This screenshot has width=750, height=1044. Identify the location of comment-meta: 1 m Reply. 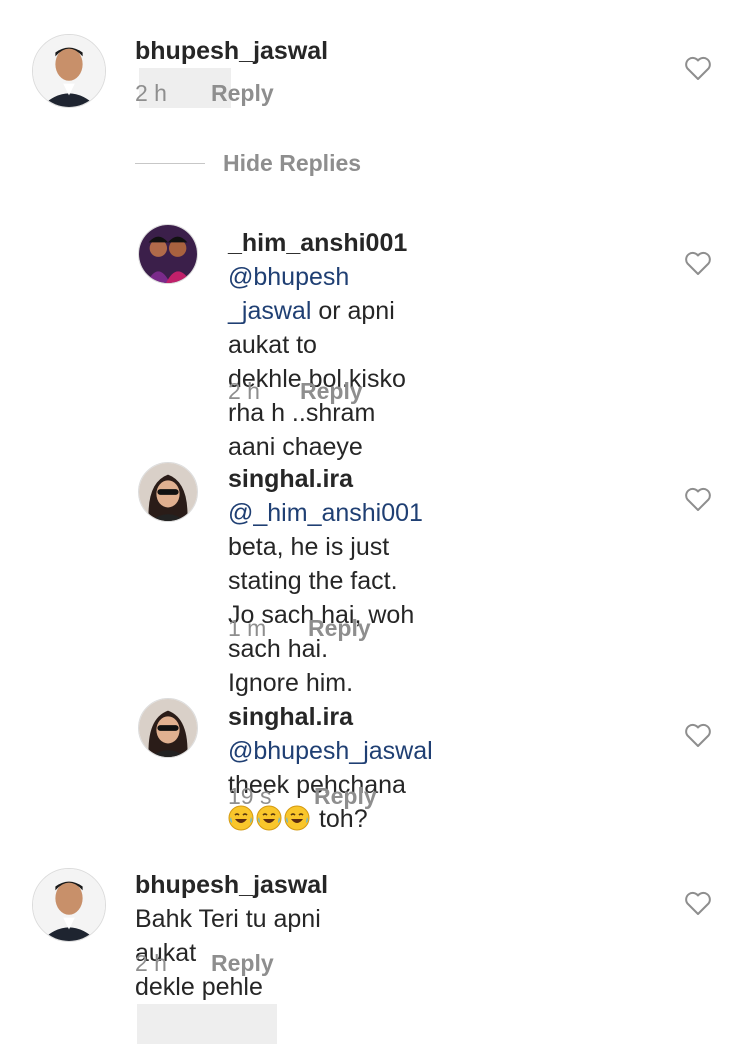
(299, 628).